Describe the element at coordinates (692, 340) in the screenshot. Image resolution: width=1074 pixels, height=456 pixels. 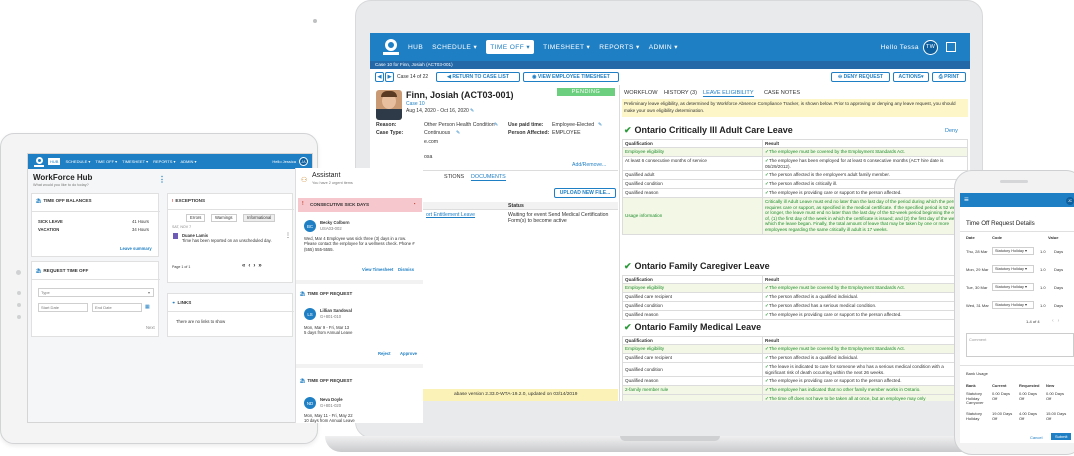
I see `qualification-header: Qualification` at that location.